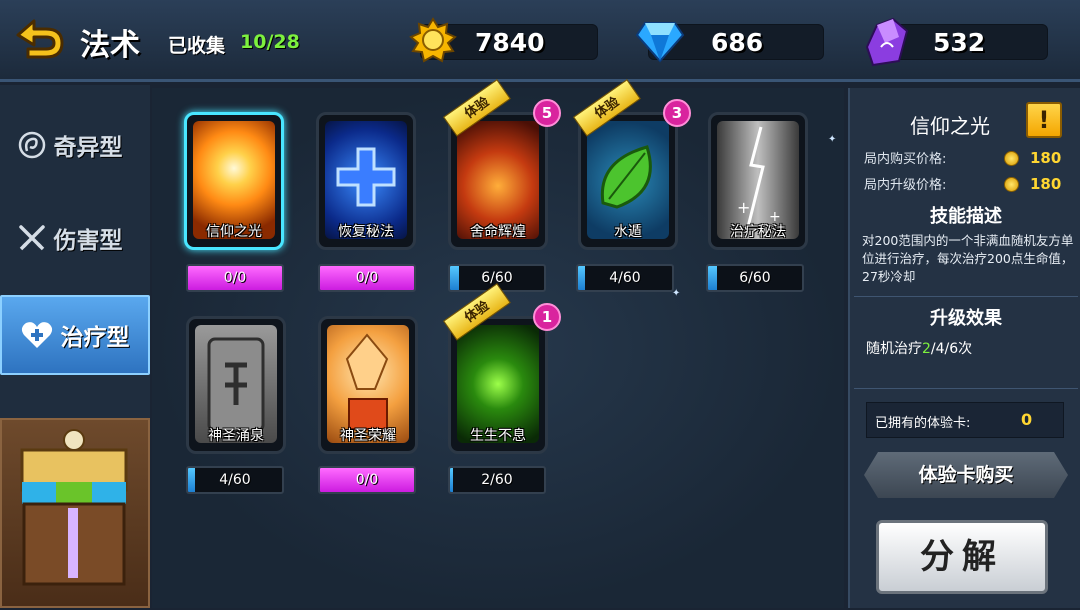 The width and height of the screenshot is (1080, 610). I want to click on upgrade-suffix: /4/6次, so click(951, 349).